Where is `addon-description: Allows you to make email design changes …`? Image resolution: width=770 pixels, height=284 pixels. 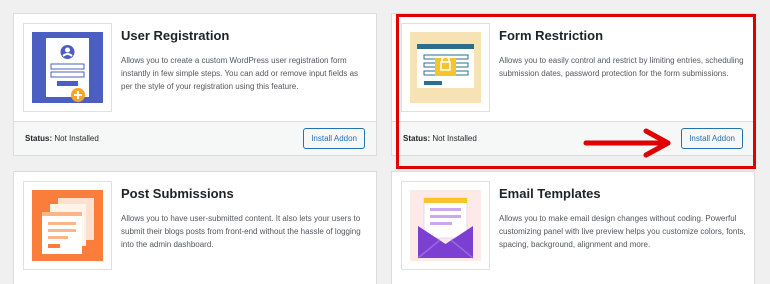
addon-description: Allows you to make email design changes … is located at coordinates (622, 231).